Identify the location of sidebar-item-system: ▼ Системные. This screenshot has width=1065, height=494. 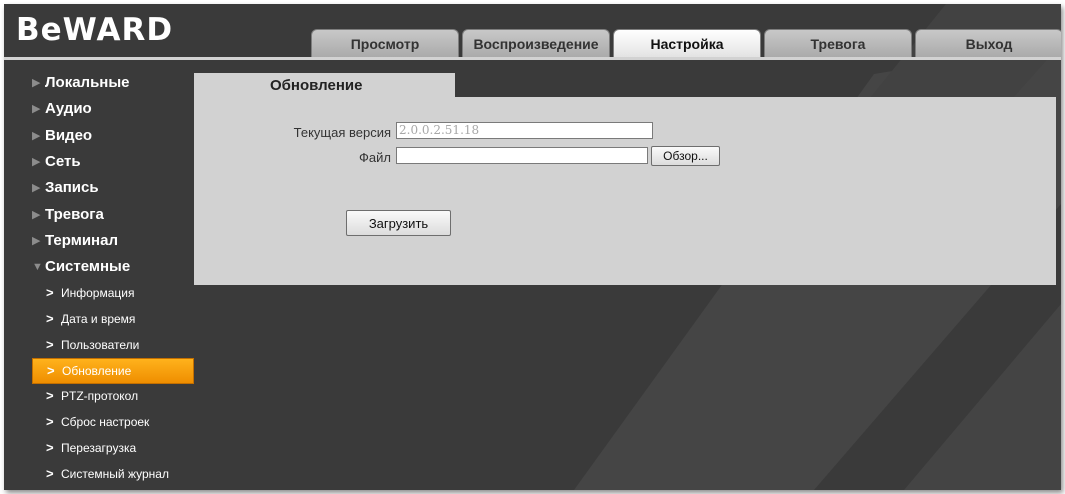
(113, 267).